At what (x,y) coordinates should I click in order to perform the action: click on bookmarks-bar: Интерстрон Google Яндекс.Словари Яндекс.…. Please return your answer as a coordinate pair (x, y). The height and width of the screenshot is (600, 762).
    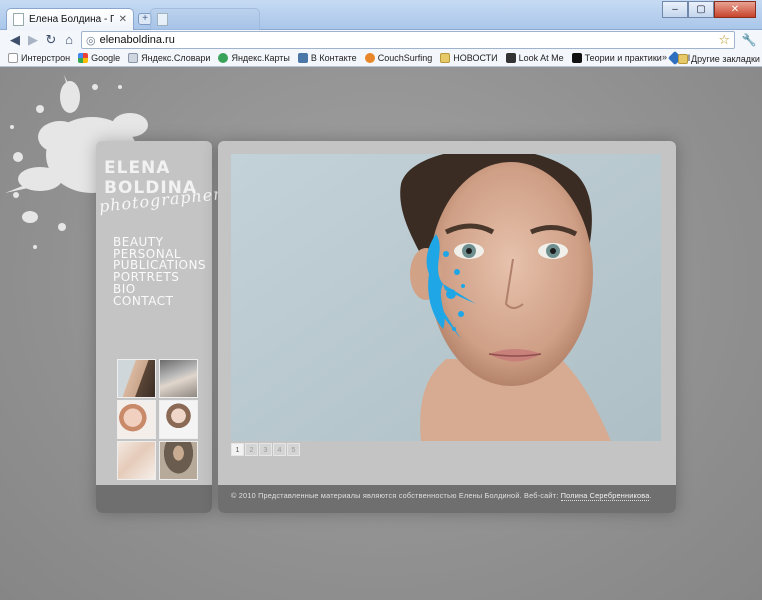
    Looking at the image, I should click on (381, 58).